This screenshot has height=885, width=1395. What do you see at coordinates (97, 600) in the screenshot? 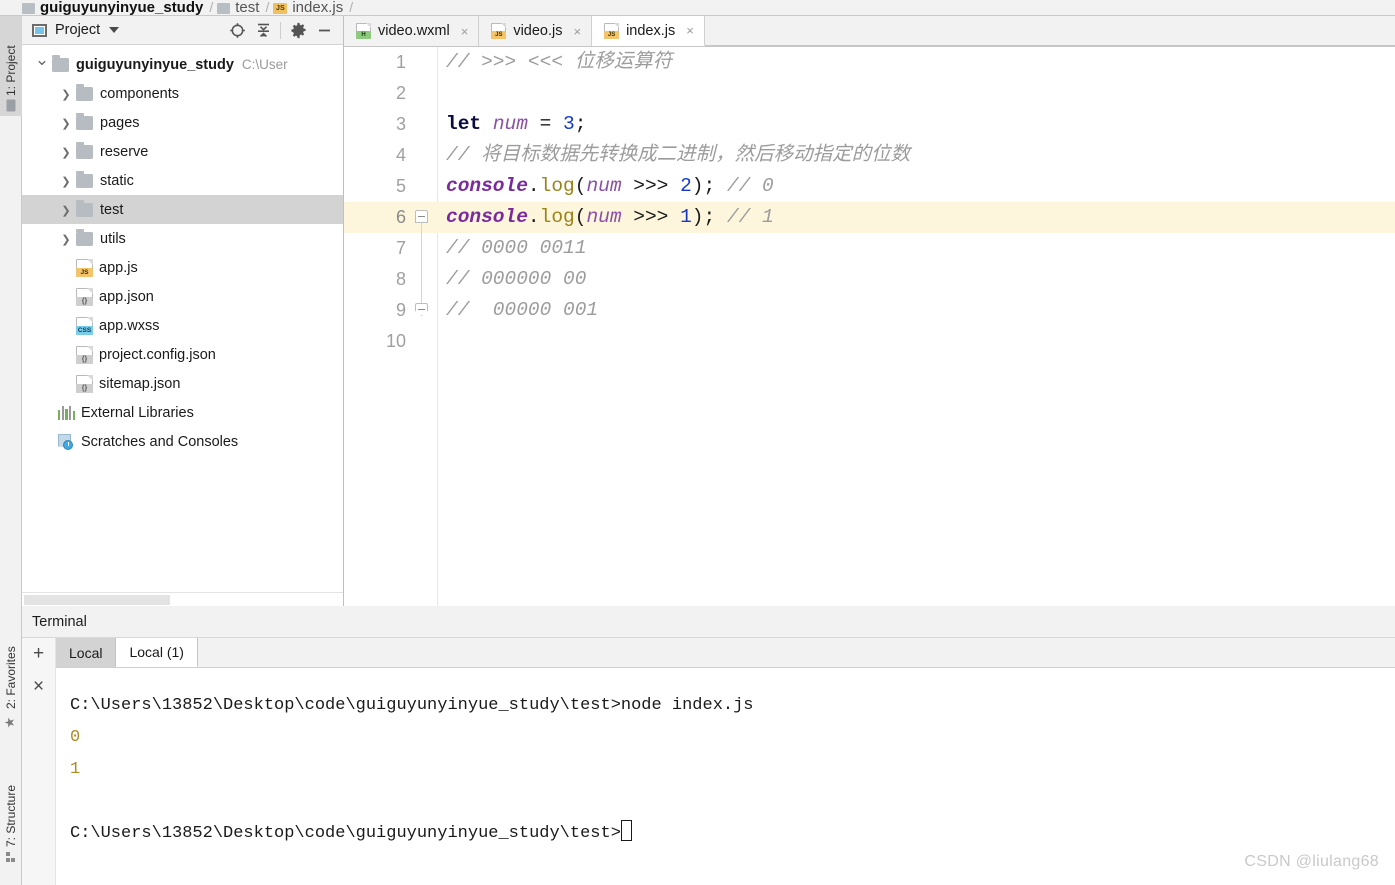
I see `scrollbar-thumb` at bounding box center [97, 600].